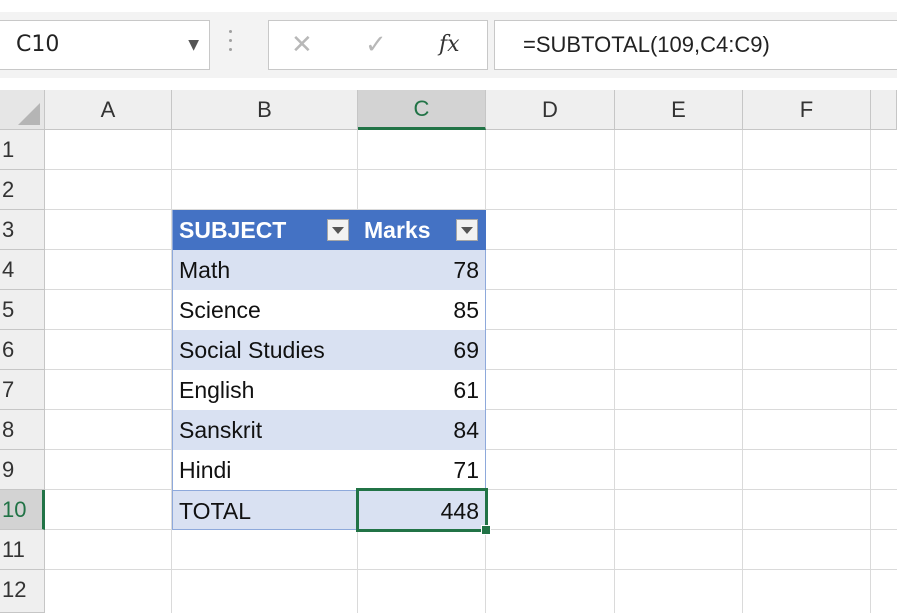 The width and height of the screenshot is (897, 613). I want to click on table-cell-subject: Math, so click(265, 270).